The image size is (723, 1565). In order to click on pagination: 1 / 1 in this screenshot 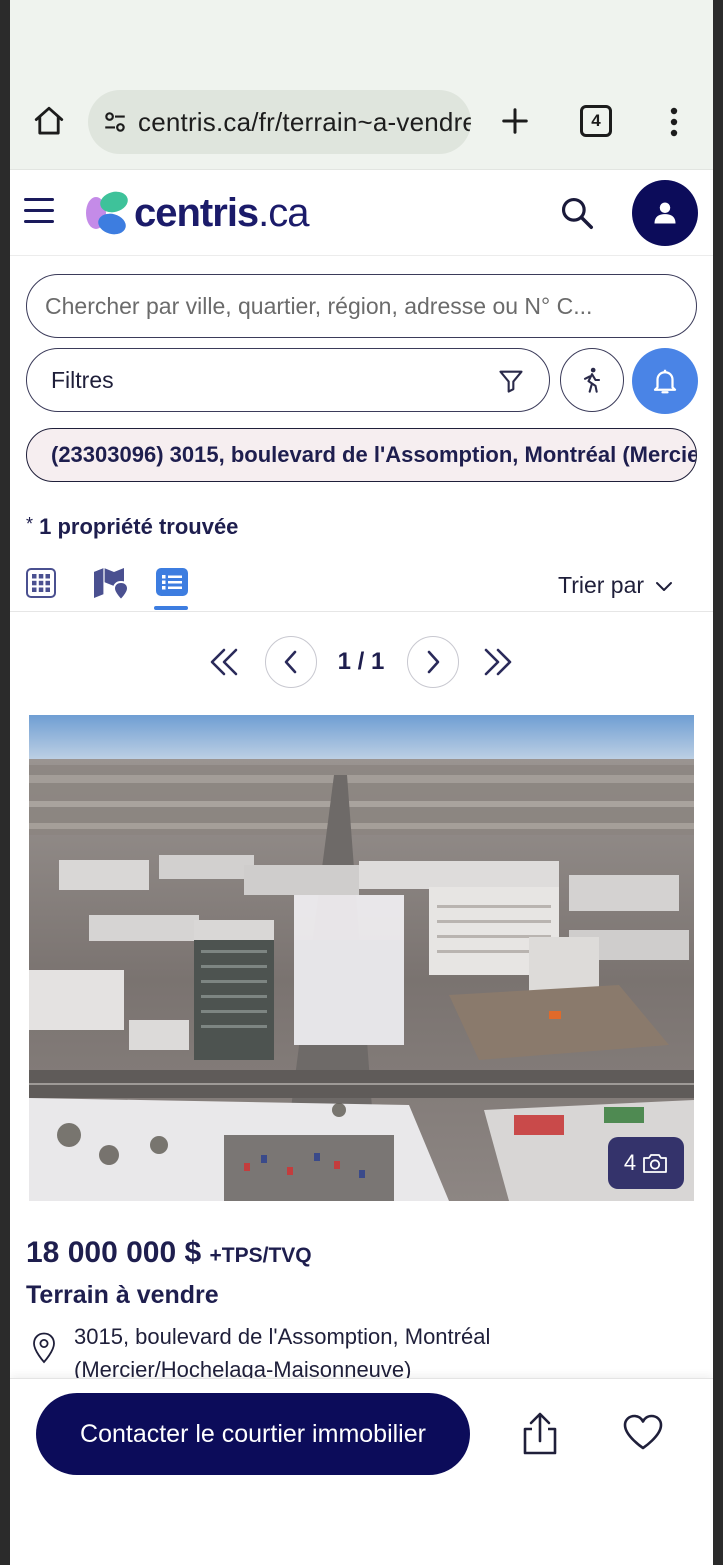, I will do `click(361, 662)`.